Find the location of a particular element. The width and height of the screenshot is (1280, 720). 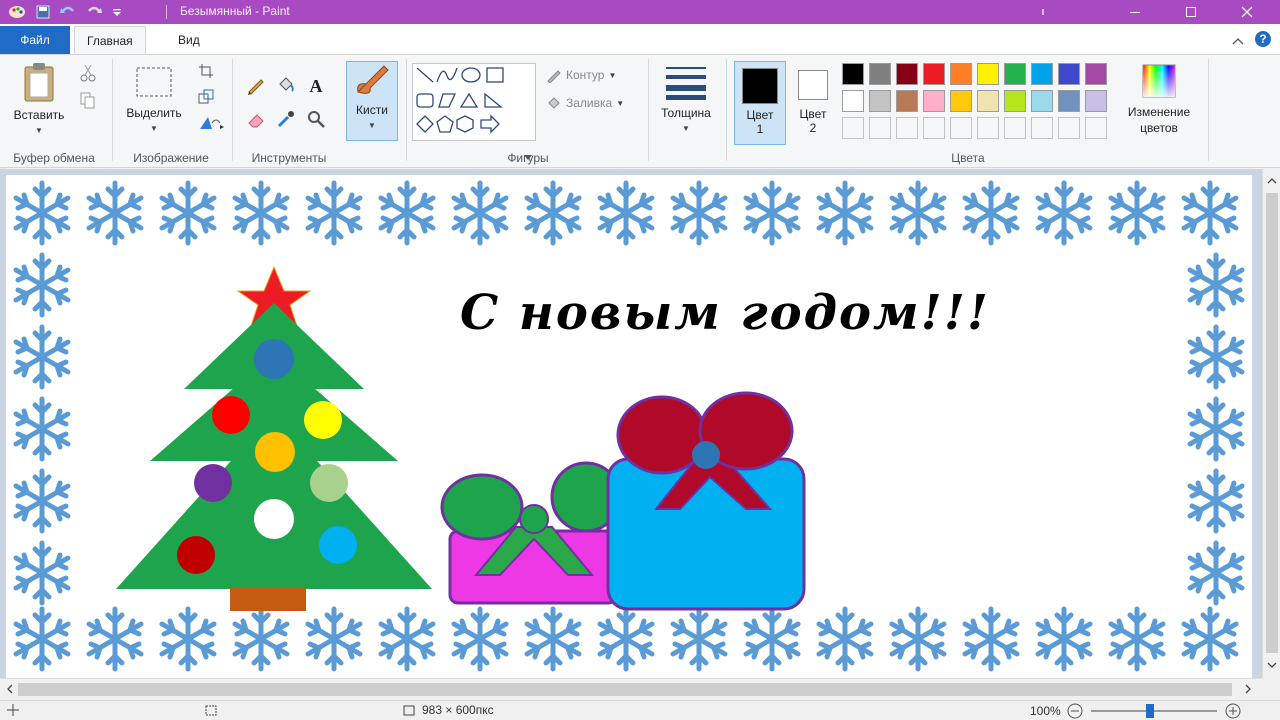

vertical-scrollbar is located at coordinates (1271, 423).